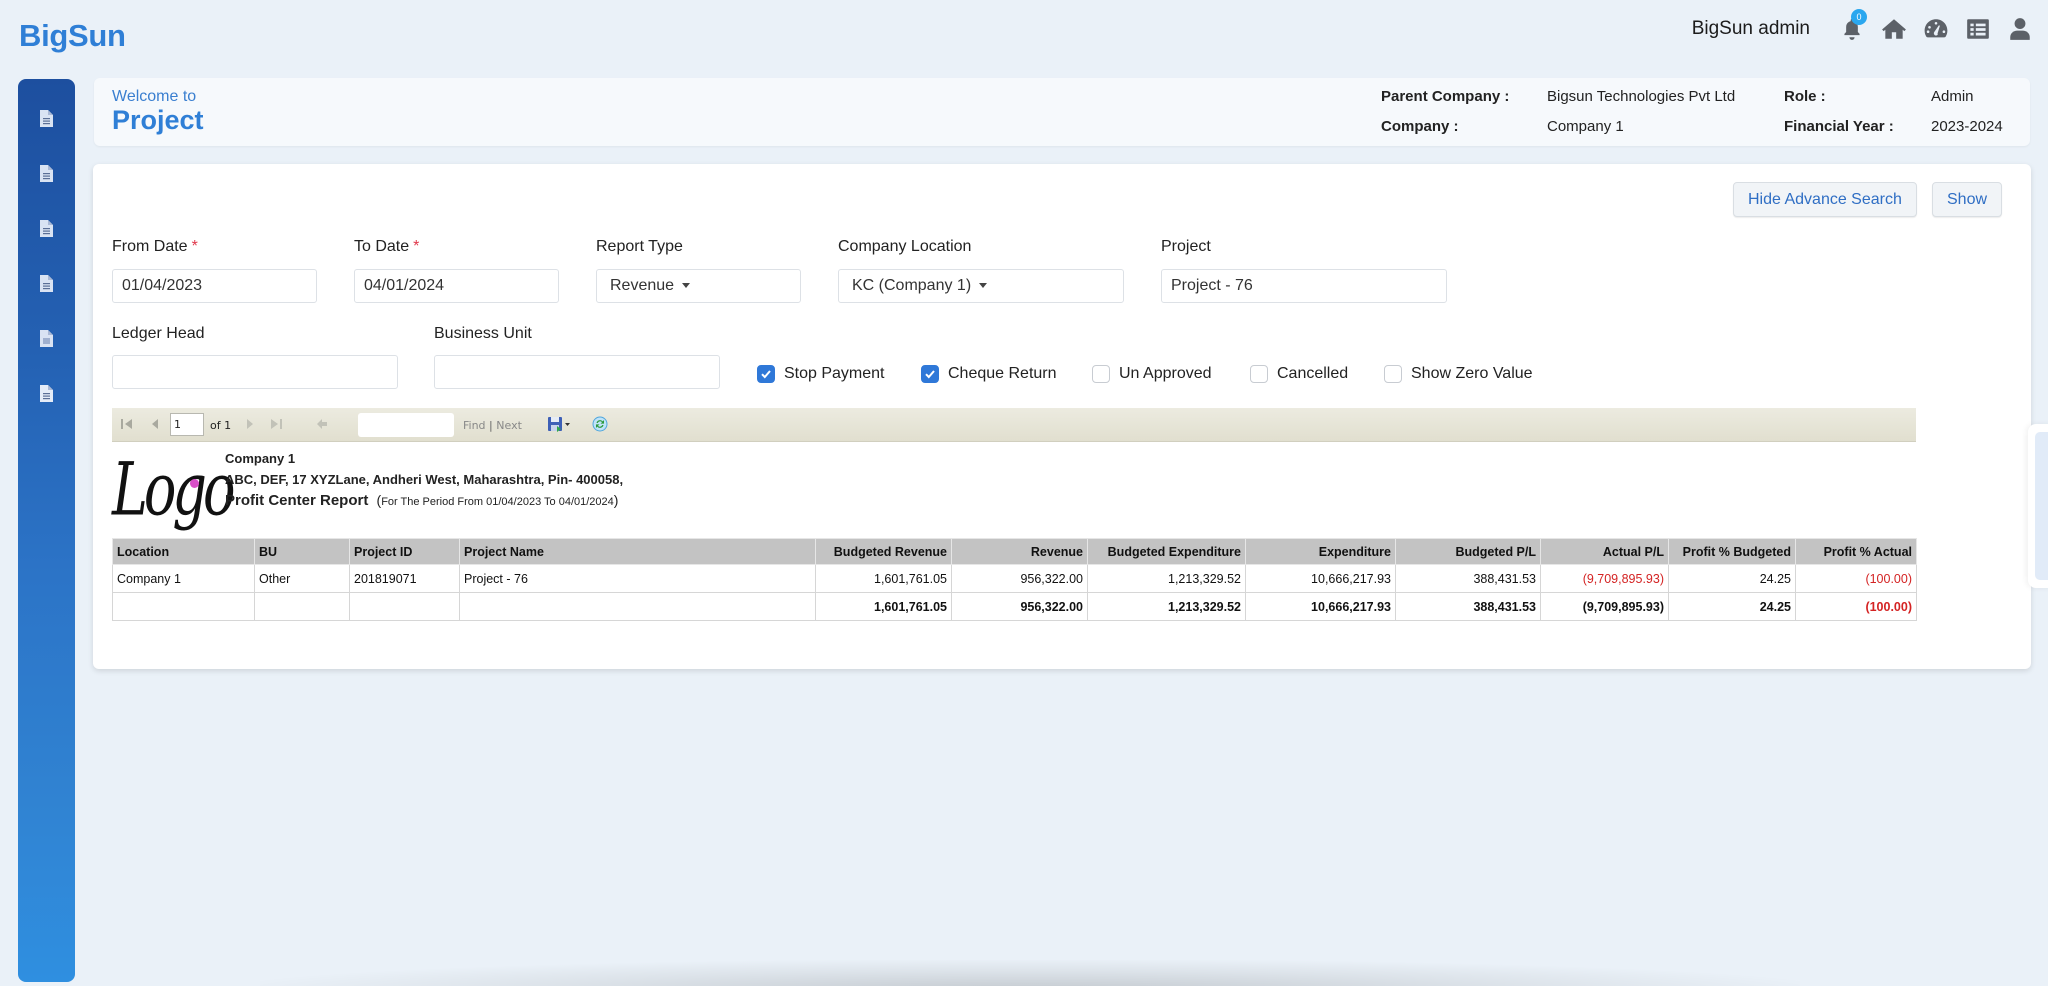  What do you see at coordinates (404, 606) in the screenshot?
I see `total-project-id` at bounding box center [404, 606].